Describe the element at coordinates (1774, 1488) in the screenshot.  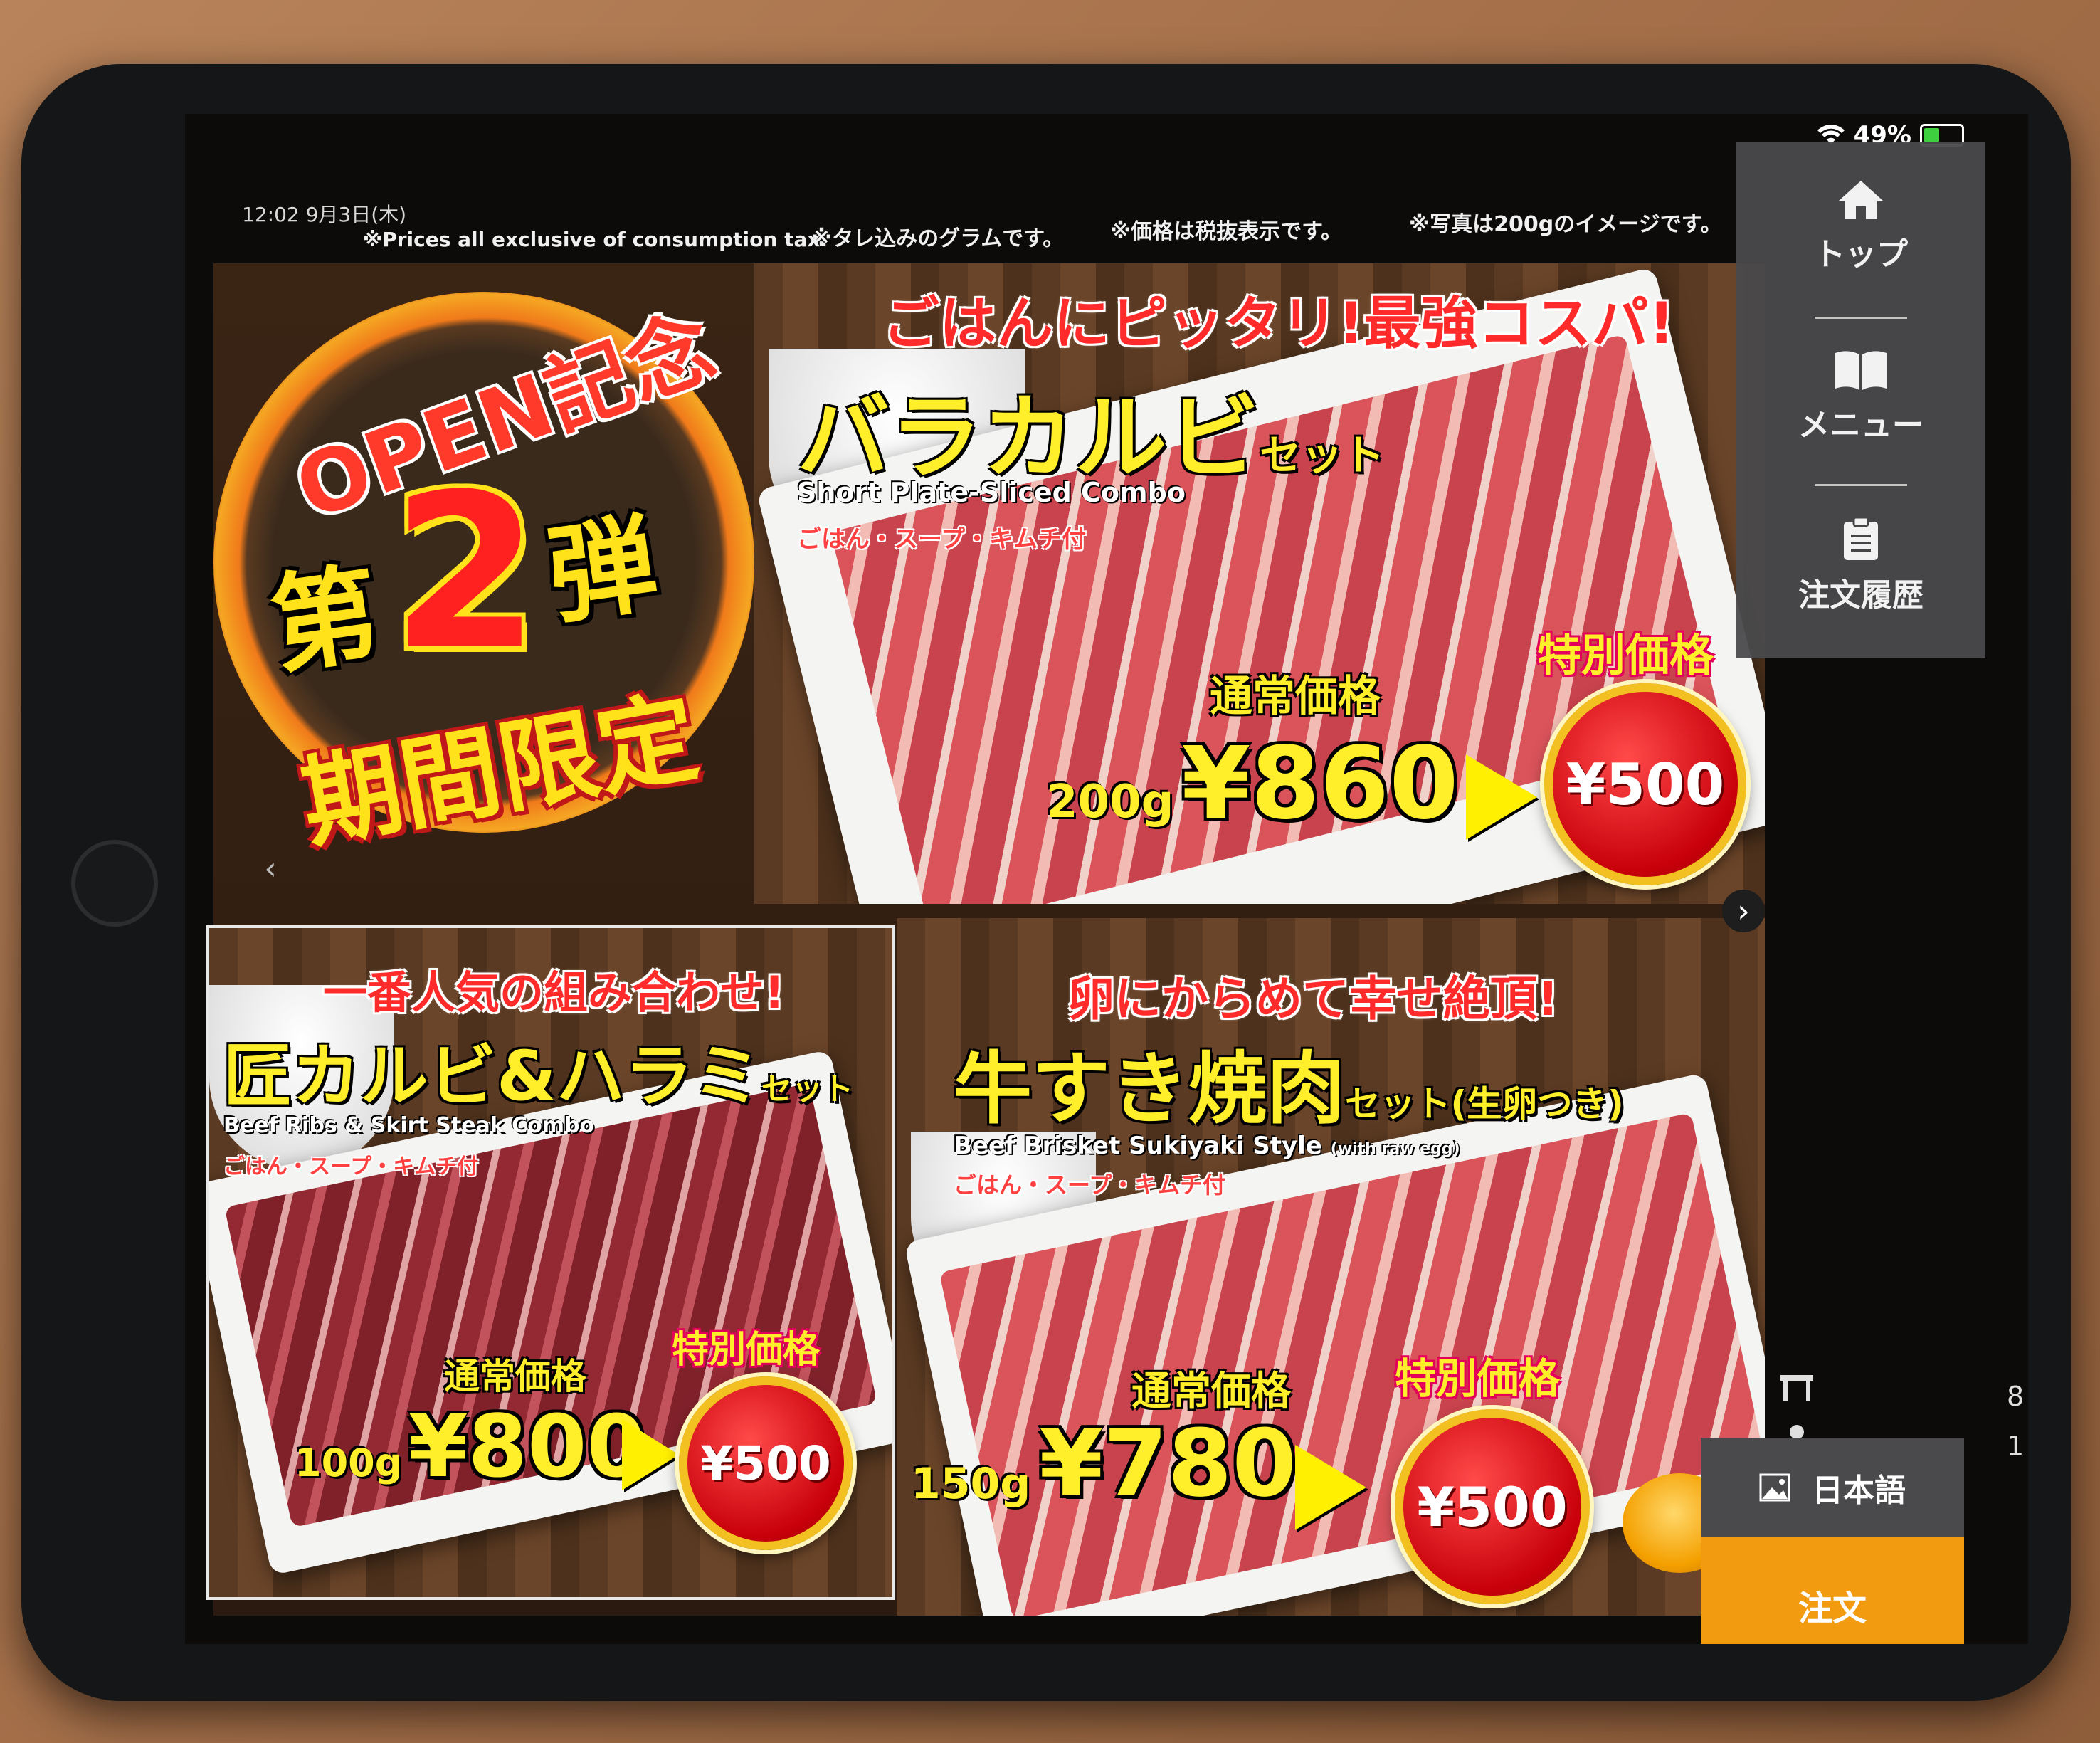
I see `image-icon` at that location.